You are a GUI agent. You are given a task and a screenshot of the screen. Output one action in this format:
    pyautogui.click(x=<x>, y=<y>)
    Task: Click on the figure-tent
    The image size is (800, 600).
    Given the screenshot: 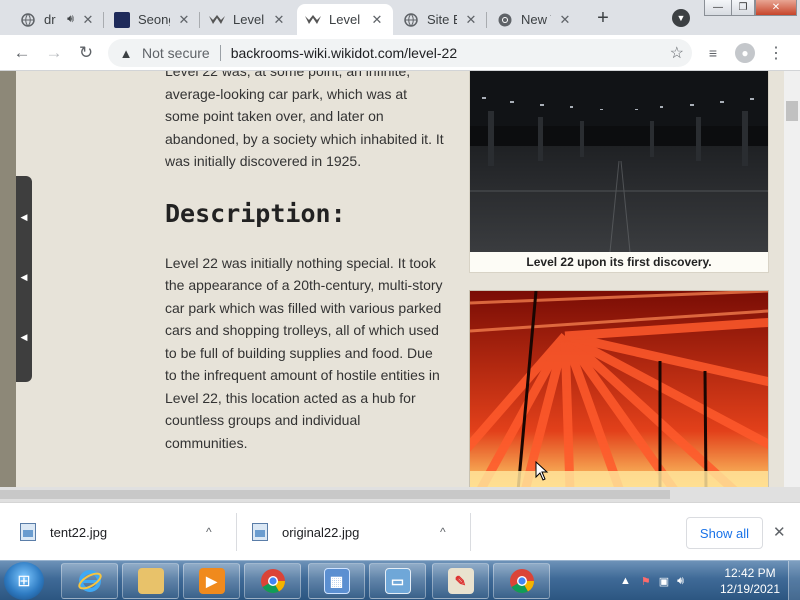 What is the action you would take?
    pyautogui.click(x=619, y=388)
    